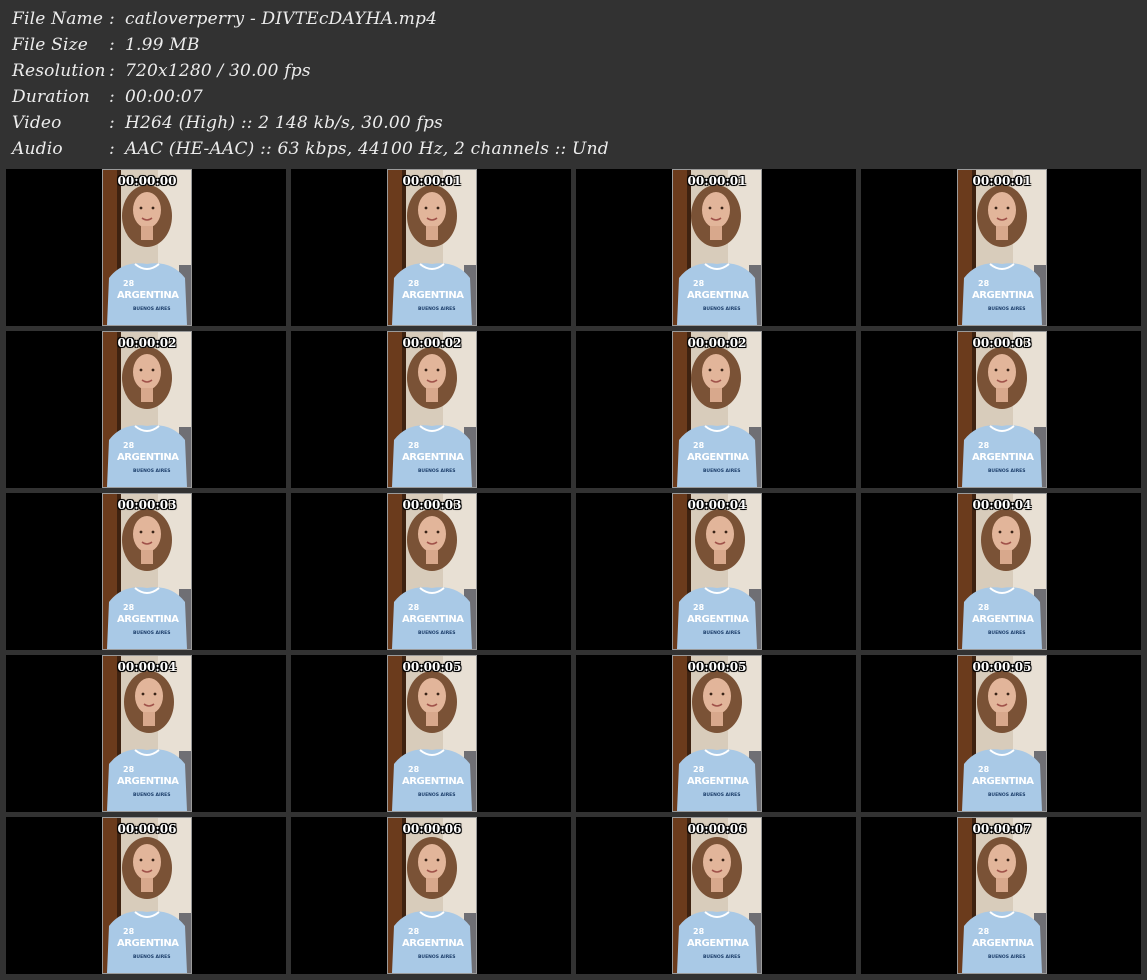  What do you see at coordinates (1002, 733) in the screenshot?
I see `video-frame-thumbnail: 28 ARGENTINA BUENOS AIRES 00:00:05` at bounding box center [1002, 733].